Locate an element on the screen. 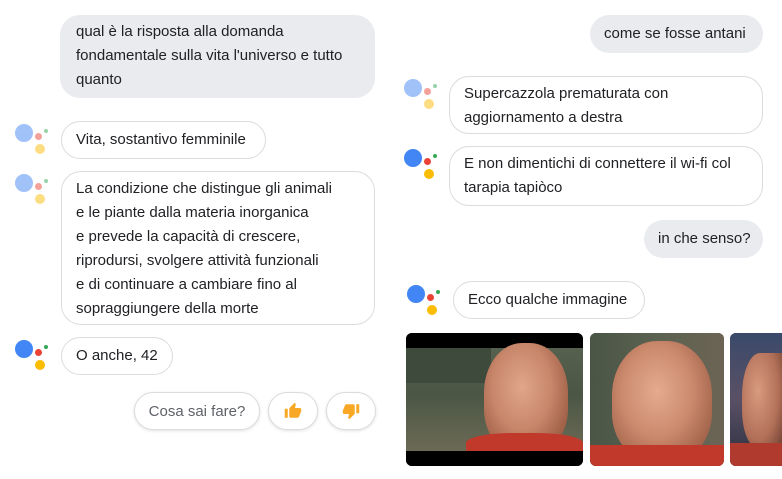 This screenshot has height=479, width=782. message-line: O anche, 42 is located at coordinates (117, 355).